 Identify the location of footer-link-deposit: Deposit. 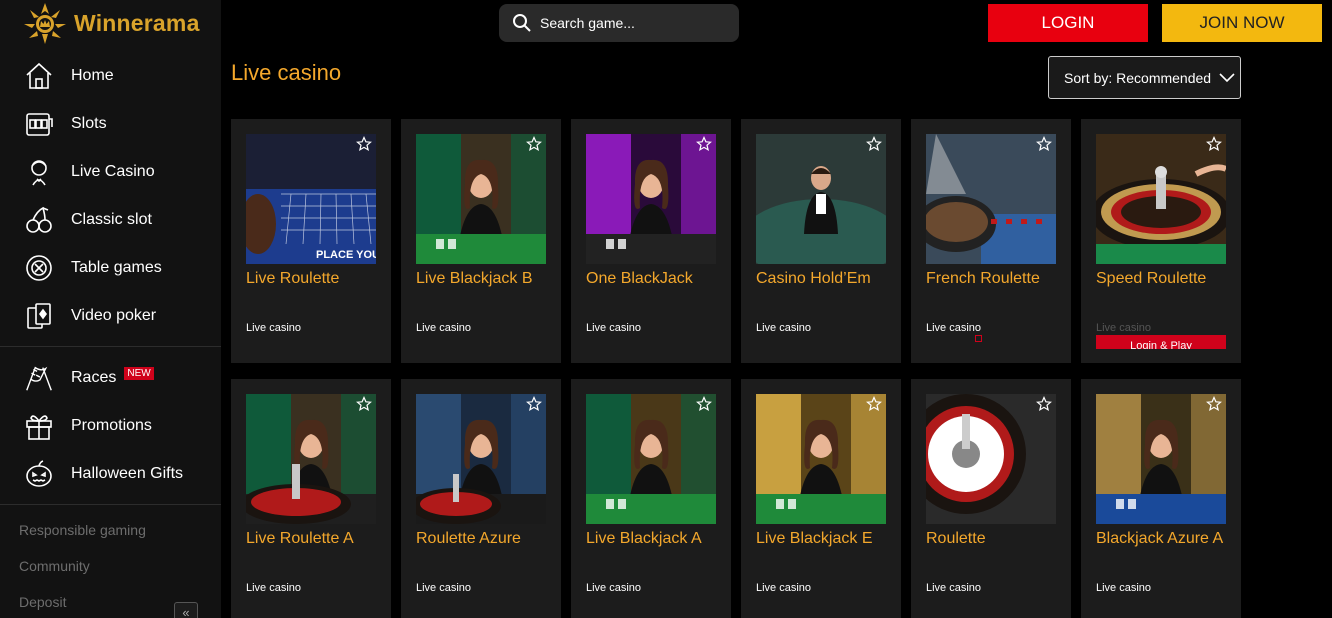
(42, 602).